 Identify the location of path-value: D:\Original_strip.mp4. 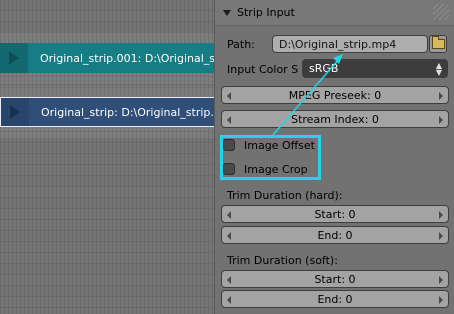
(338, 44).